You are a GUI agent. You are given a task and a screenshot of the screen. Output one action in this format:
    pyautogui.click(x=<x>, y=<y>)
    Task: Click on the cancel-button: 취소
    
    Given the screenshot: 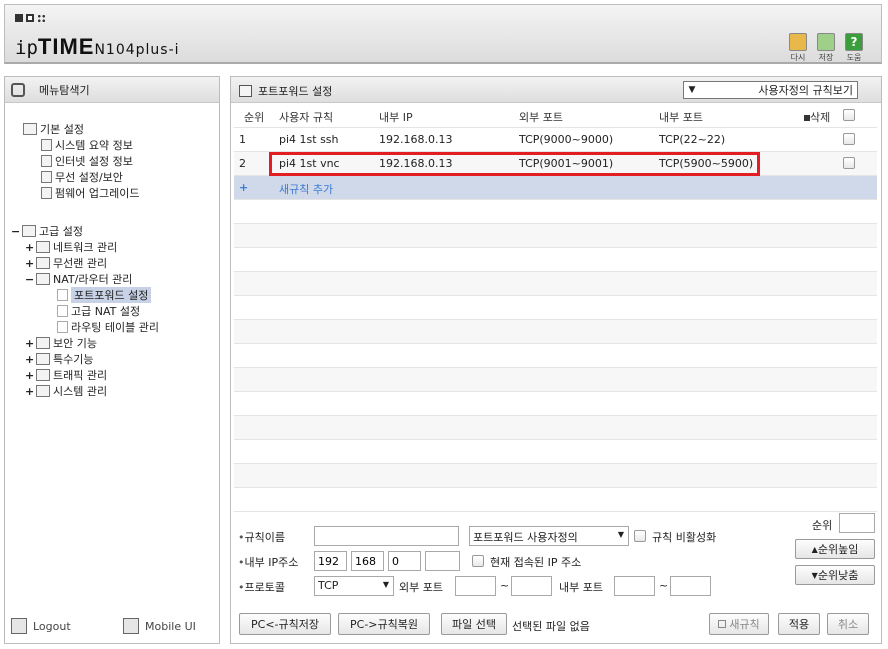 What is the action you would take?
    pyautogui.click(x=848, y=624)
    